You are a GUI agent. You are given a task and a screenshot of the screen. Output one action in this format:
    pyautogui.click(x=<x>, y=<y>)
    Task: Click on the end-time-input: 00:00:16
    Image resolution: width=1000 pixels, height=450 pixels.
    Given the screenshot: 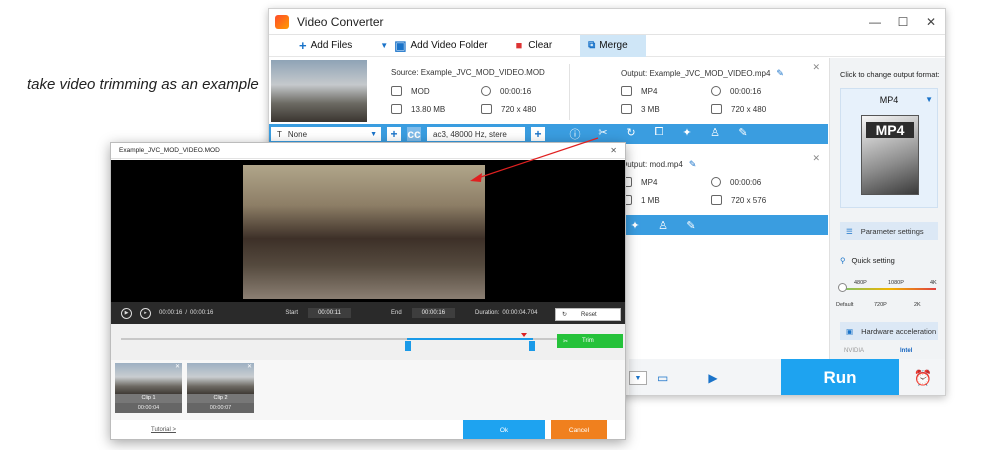 What is the action you would take?
    pyautogui.click(x=433, y=313)
    